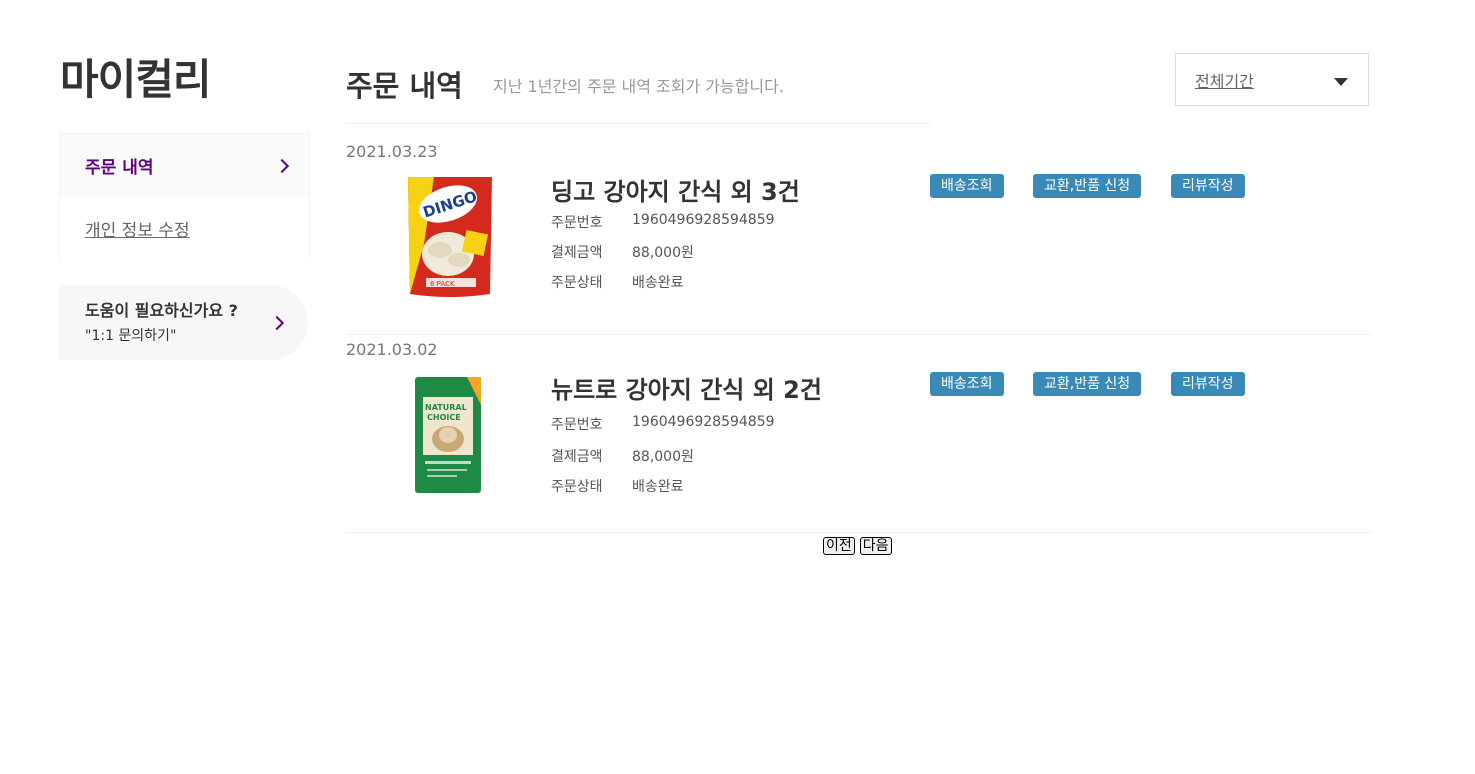 The height and width of the screenshot is (774, 1475). I want to click on page-title: 마이컬리, so click(136, 79).